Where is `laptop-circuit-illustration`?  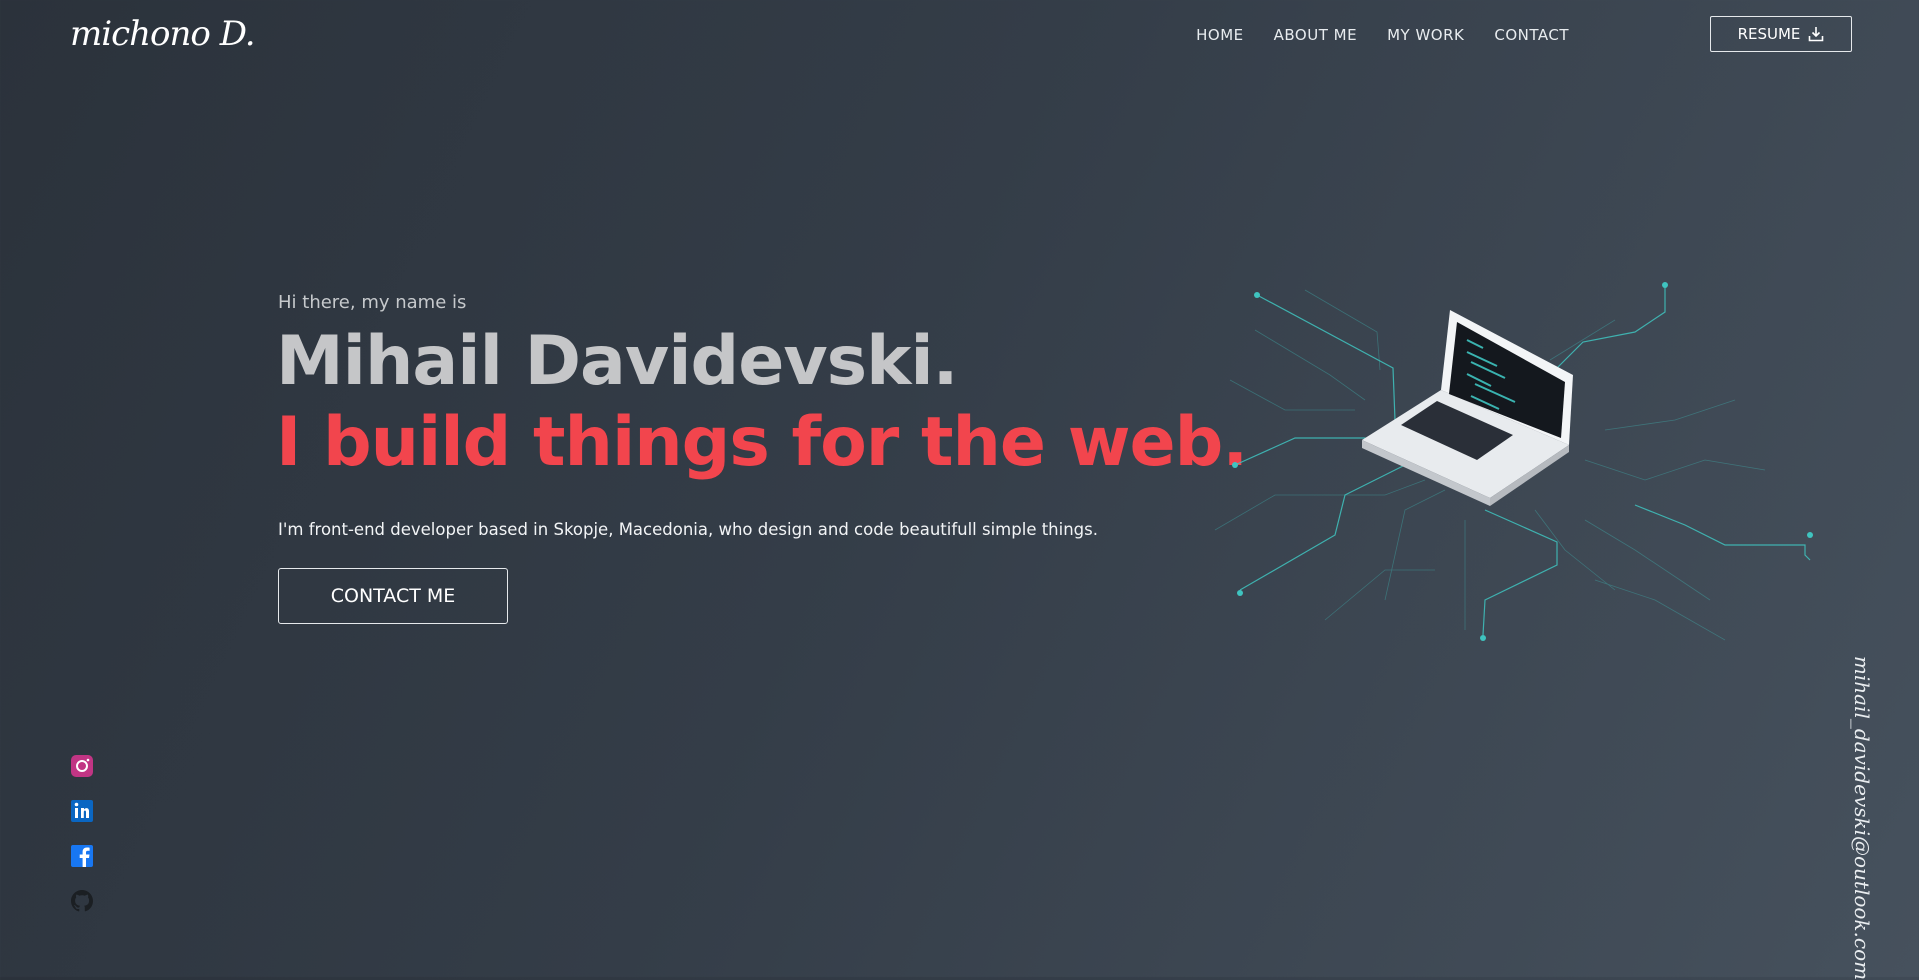
laptop-circuit-illustration is located at coordinates (1513, 461).